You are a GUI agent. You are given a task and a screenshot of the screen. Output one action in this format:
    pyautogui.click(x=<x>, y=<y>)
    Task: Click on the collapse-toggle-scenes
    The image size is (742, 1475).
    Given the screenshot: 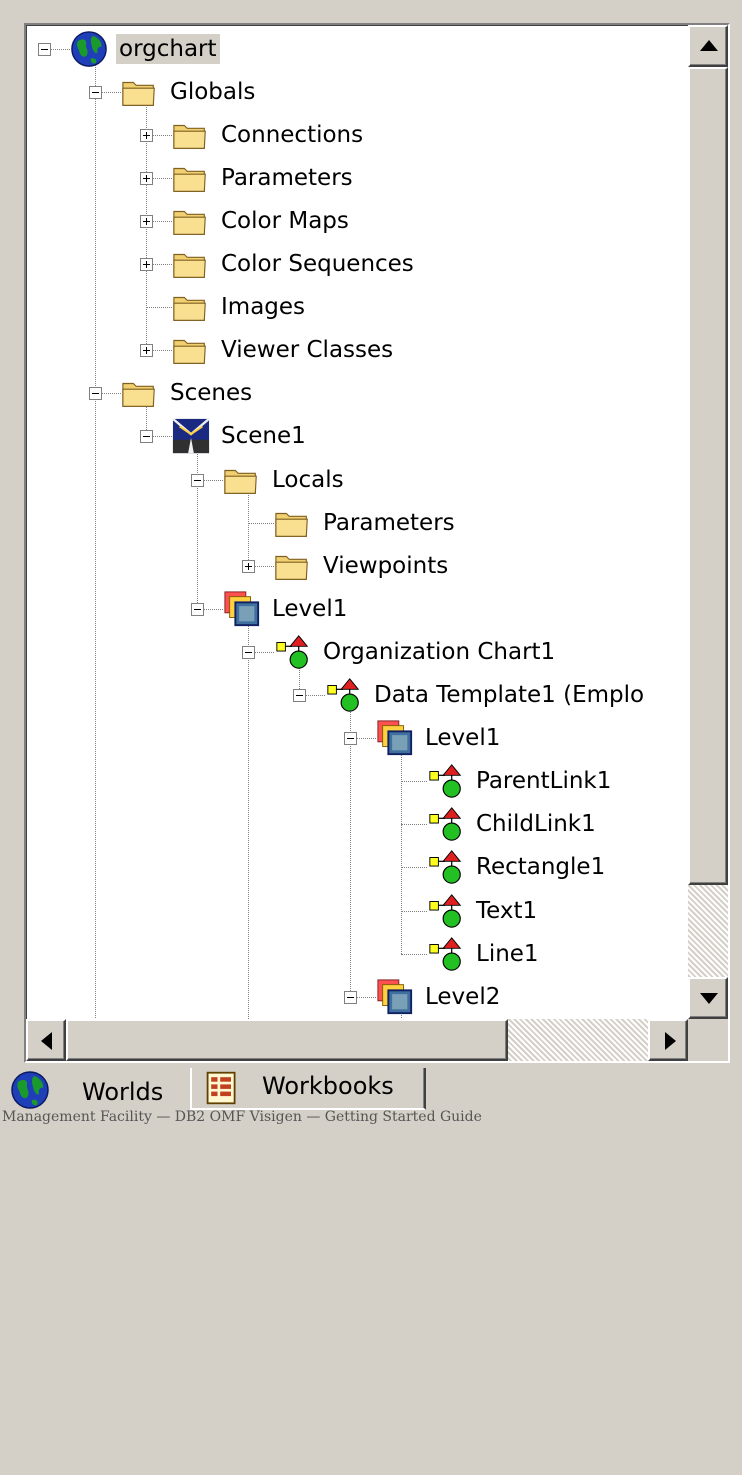 What is the action you would take?
    pyautogui.click(x=95, y=394)
    